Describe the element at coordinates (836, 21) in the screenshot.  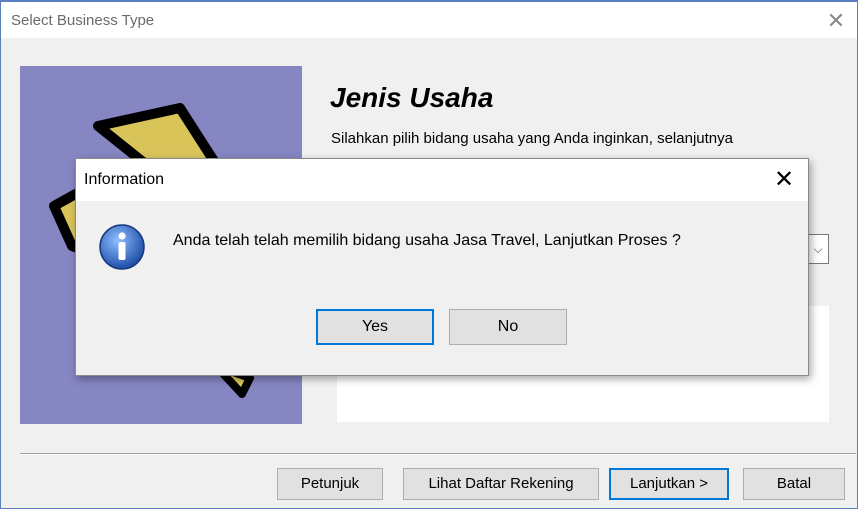
I see `window-close-button: ✕` at that location.